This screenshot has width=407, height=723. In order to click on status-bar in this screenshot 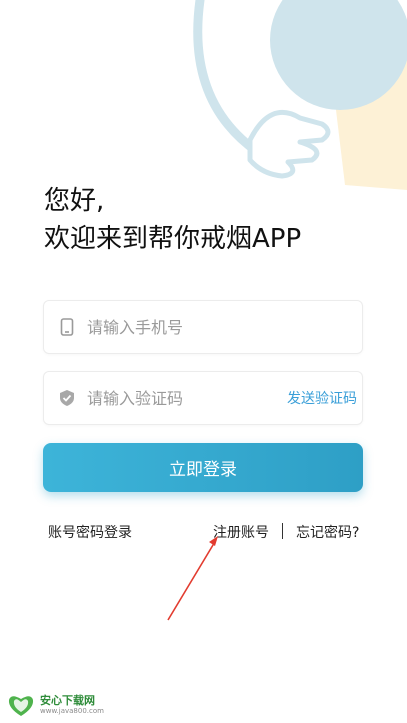, I will do `click(378, 12)`.